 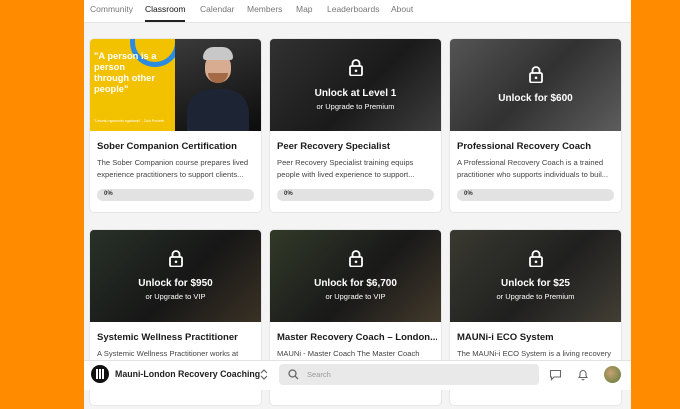 I want to click on tab-members: Members, so click(x=264, y=9).